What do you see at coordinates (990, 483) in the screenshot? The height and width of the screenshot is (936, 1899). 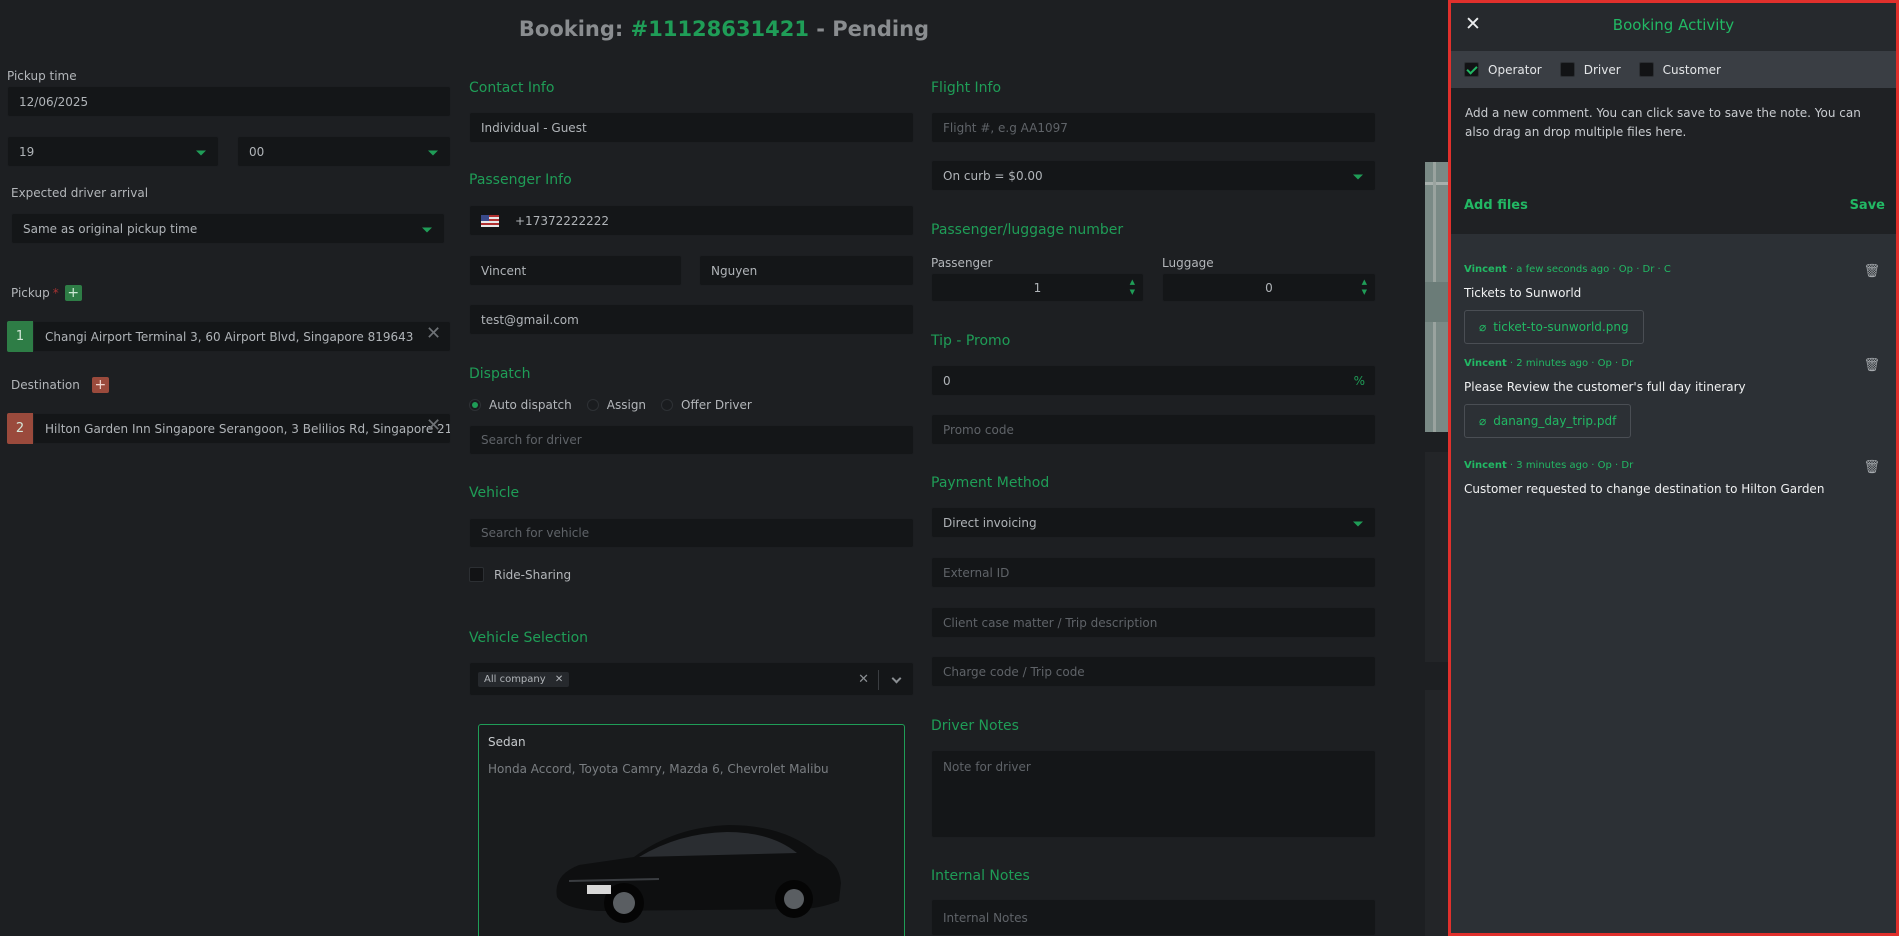 I see `payment-method-heading: Payment Method` at bounding box center [990, 483].